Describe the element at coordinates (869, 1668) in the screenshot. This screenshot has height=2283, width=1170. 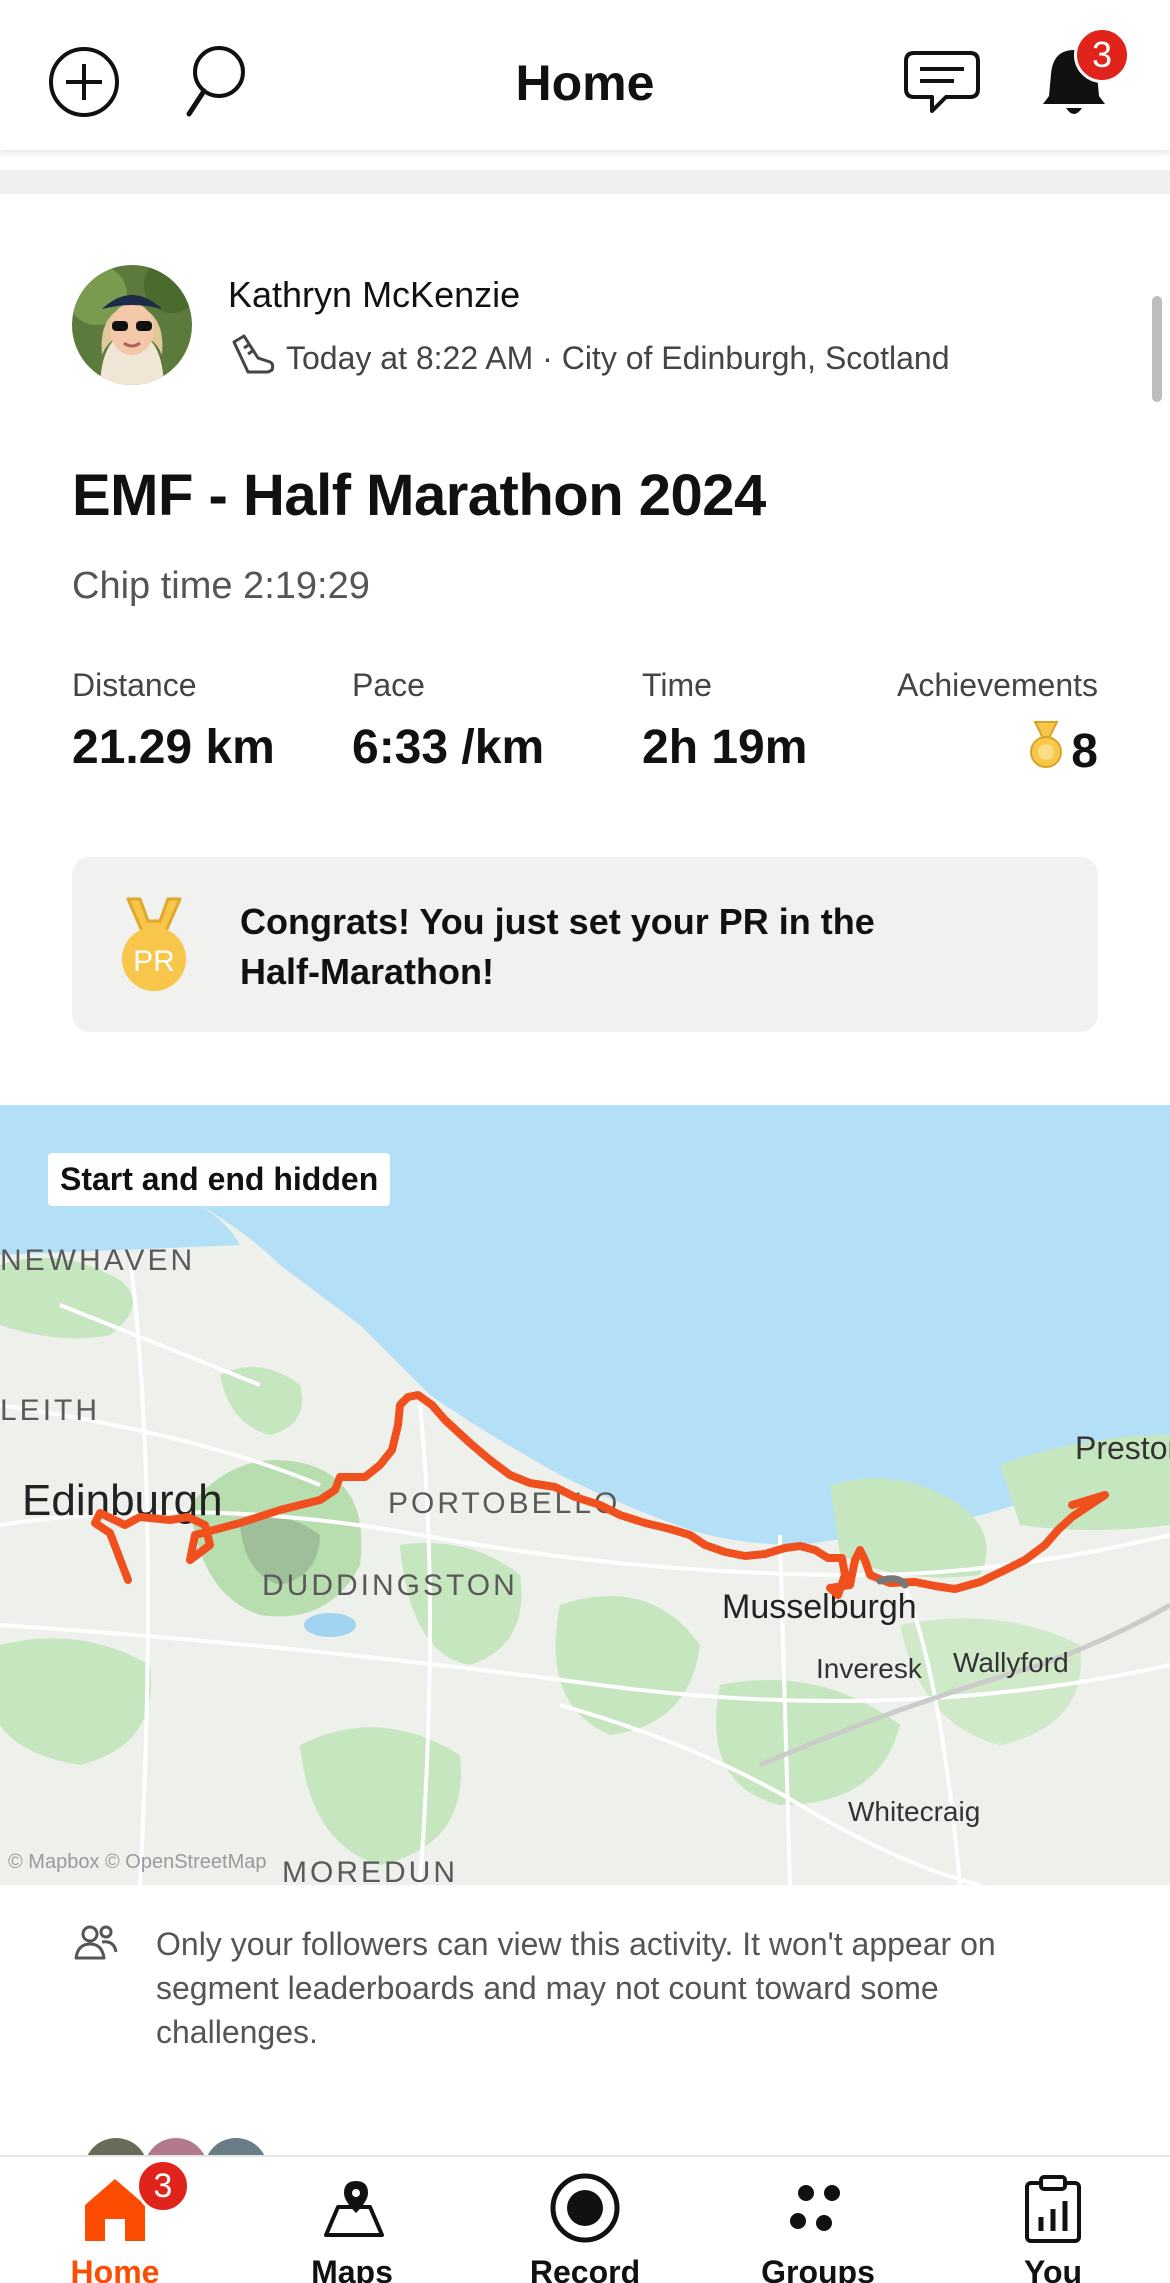
I see `map-label: Inveresk` at that location.